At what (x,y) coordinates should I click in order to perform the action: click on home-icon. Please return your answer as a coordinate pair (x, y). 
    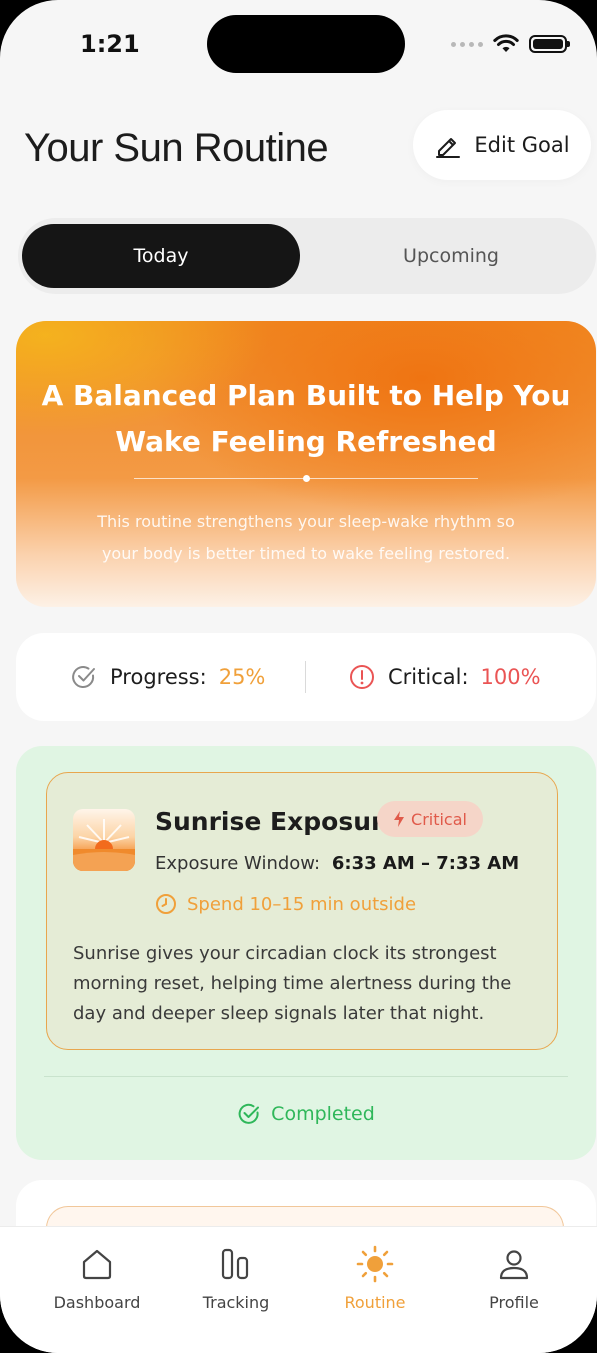
    Looking at the image, I should click on (97, 1264).